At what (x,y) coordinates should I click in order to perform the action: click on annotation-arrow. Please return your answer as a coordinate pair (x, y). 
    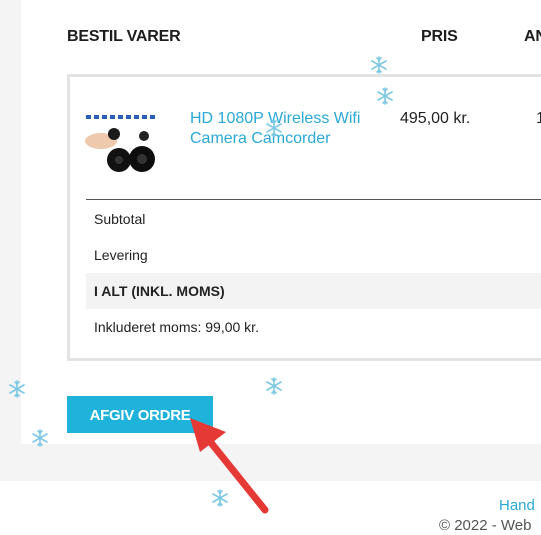
    Looking at the image, I should click on (229, 466).